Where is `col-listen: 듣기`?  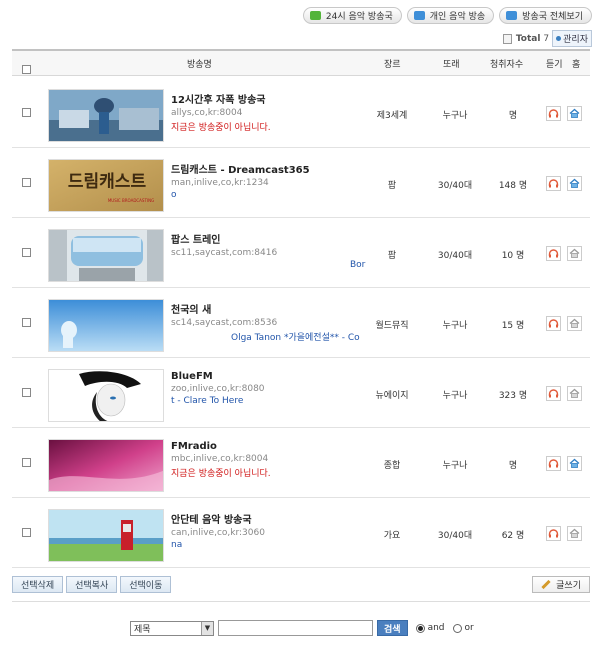
col-listen: 듣기 is located at coordinates (554, 65).